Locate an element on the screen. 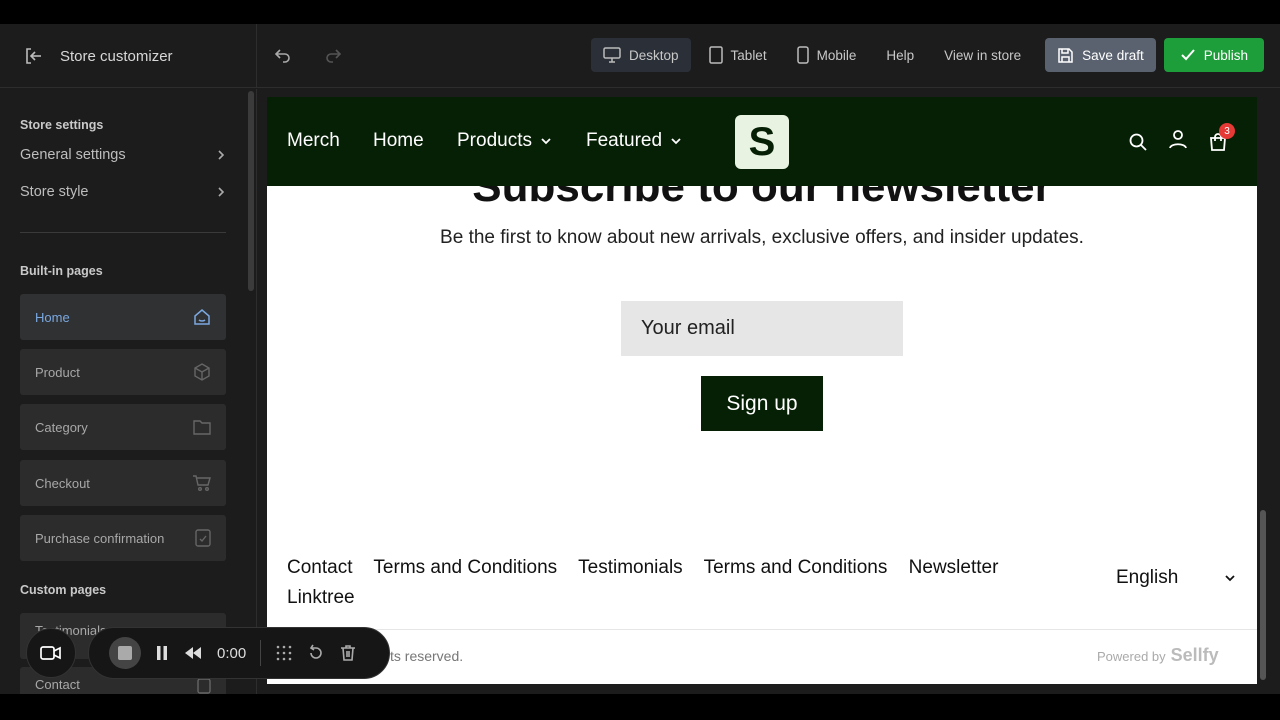 This screenshot has width=1280, height=720. history-controls is located at coordinates (308, 55).